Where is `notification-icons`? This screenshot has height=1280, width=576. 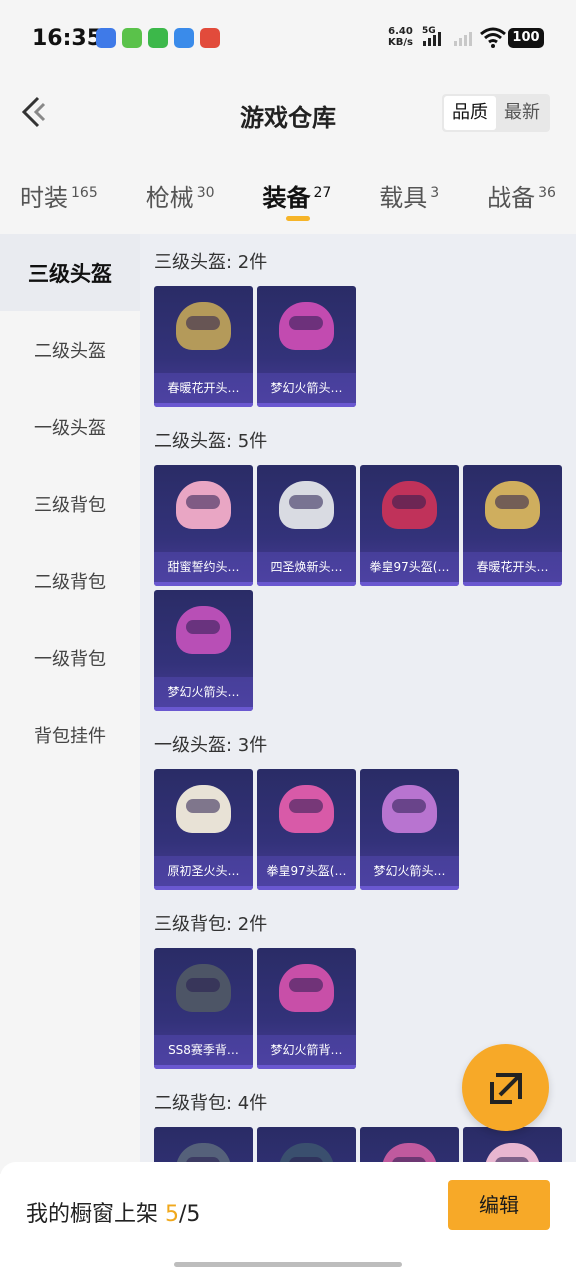
notification-icons is located at coordinates (158, 38).